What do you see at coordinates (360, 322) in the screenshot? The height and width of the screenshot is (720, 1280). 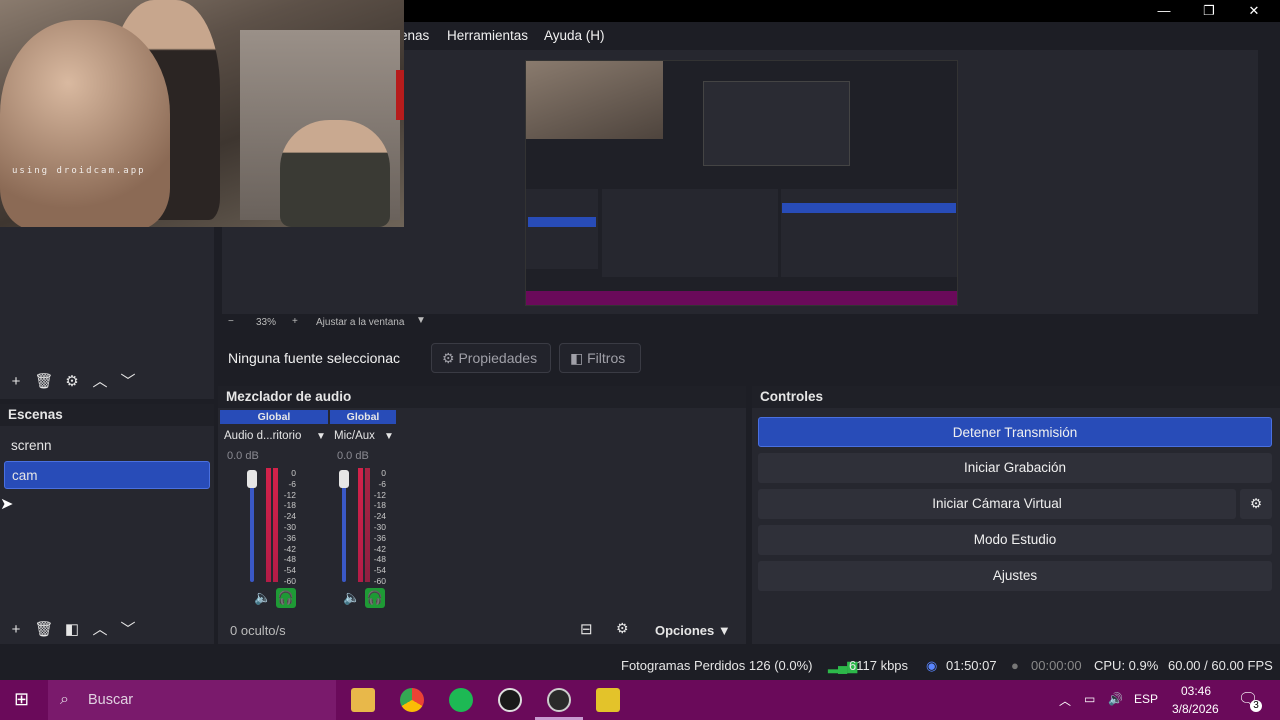 I see `fit-window-select: Ajustar a la ventana` at bounding box center [360, 322].